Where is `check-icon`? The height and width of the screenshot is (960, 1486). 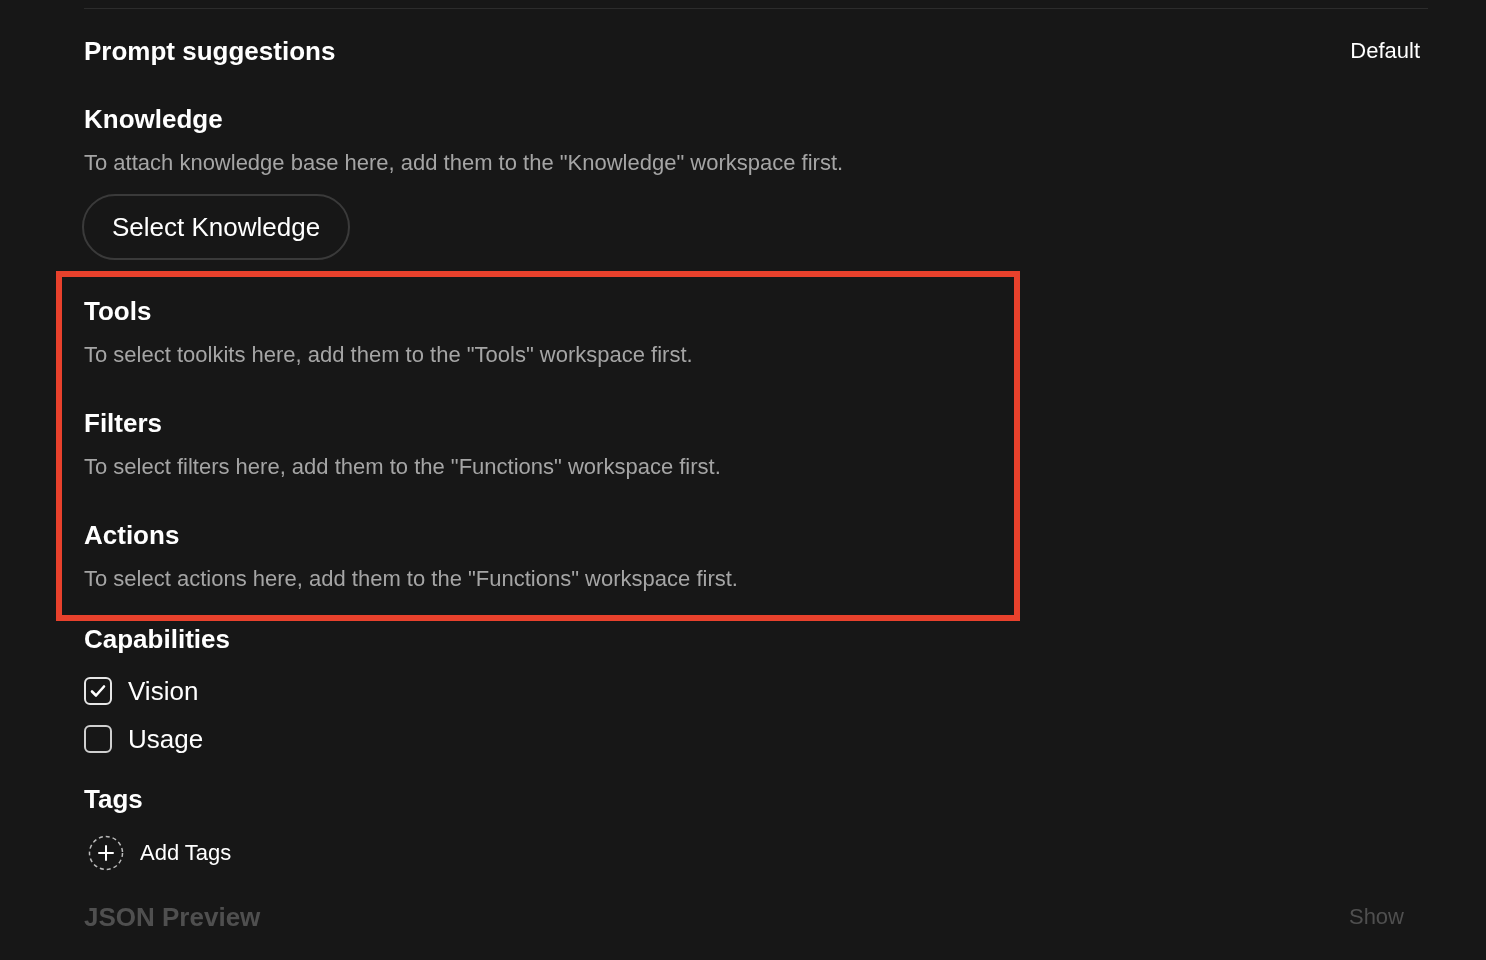 check-icon is located at coordinates (98, 691).